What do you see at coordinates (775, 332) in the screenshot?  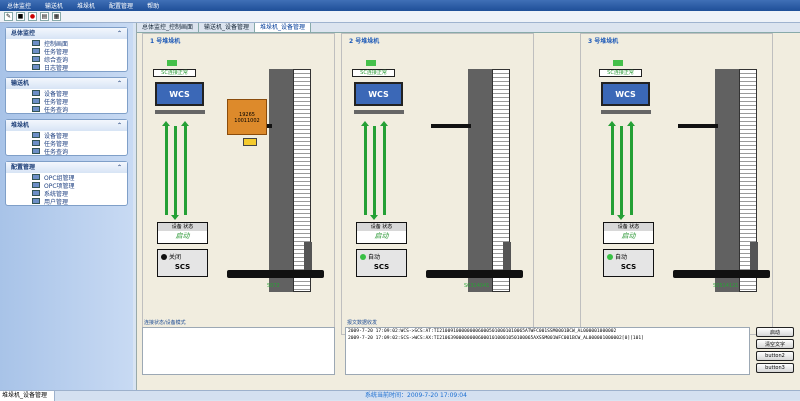 I see `start-button: 启动` at bounding box center [775, 332].